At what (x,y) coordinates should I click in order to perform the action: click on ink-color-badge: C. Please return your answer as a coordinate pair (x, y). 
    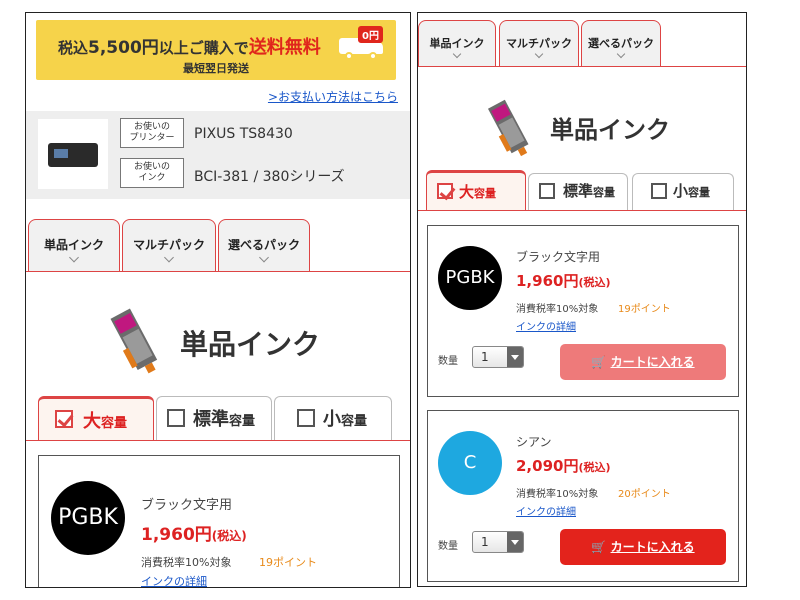
    Looking at the image, I should click on (470, 463).